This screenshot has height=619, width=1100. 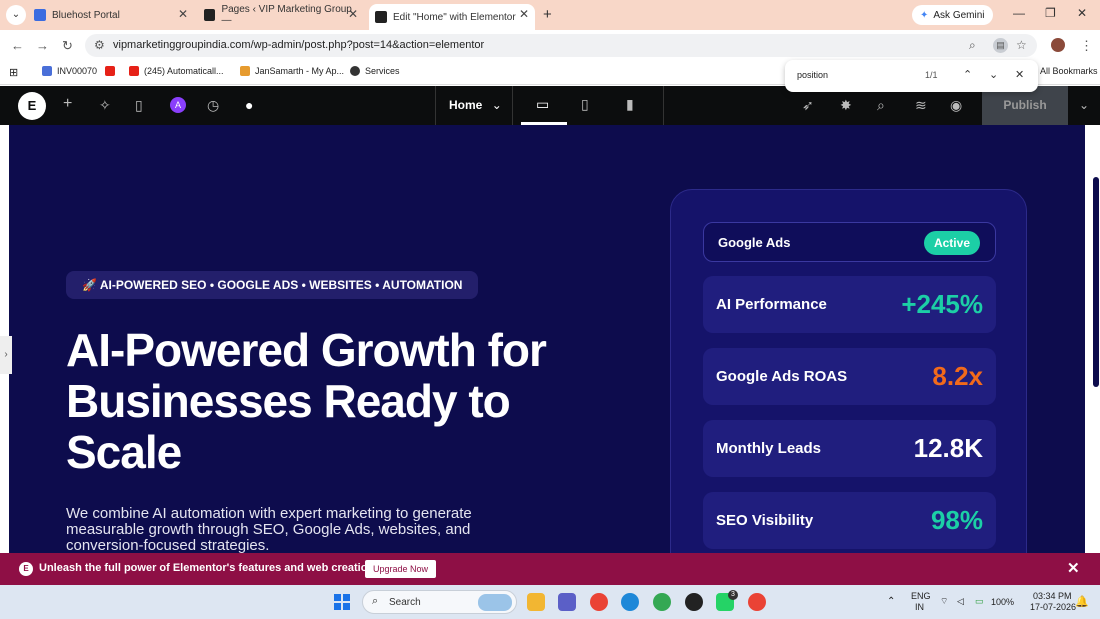 I want to click on upgrade-now-button: Upgrade Now, so click(x=401, y=569).